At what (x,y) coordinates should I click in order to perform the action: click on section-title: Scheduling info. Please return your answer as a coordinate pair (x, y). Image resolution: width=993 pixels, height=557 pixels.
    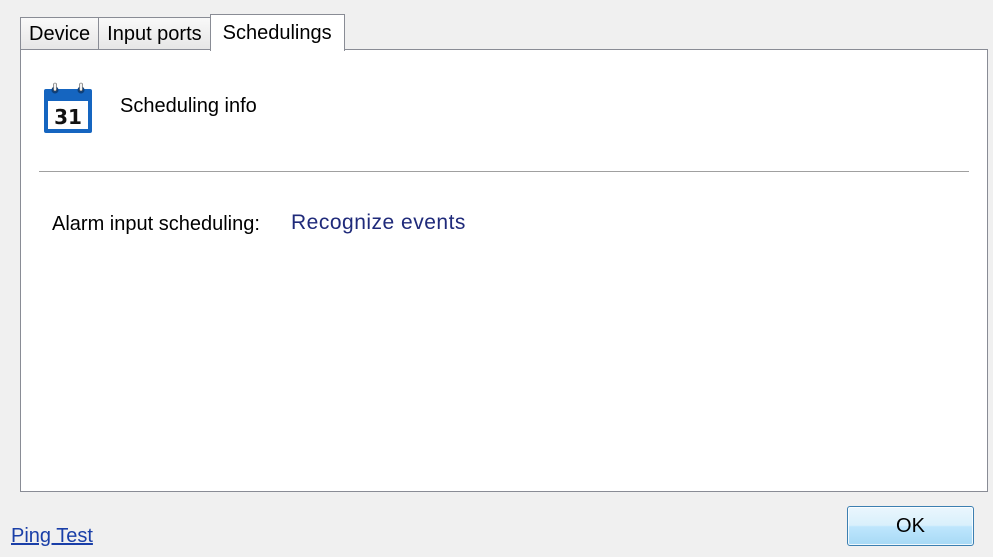
    Looking at the image, I should click on (188, 106).